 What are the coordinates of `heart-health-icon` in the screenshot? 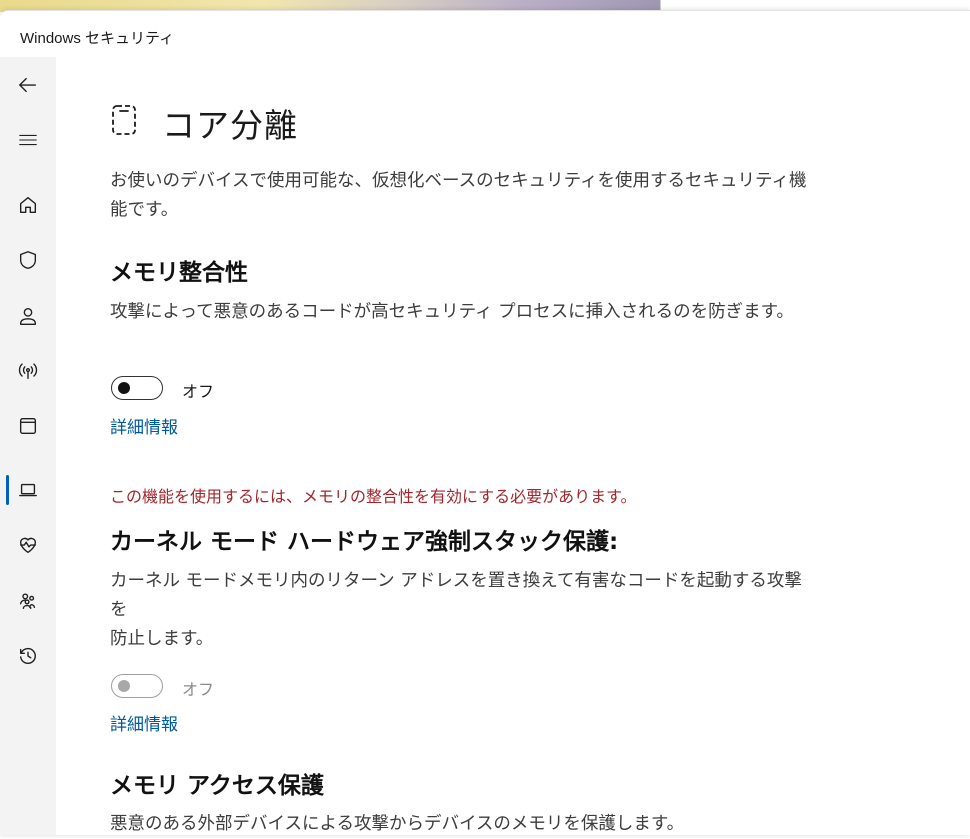 It's located at (28, 545).